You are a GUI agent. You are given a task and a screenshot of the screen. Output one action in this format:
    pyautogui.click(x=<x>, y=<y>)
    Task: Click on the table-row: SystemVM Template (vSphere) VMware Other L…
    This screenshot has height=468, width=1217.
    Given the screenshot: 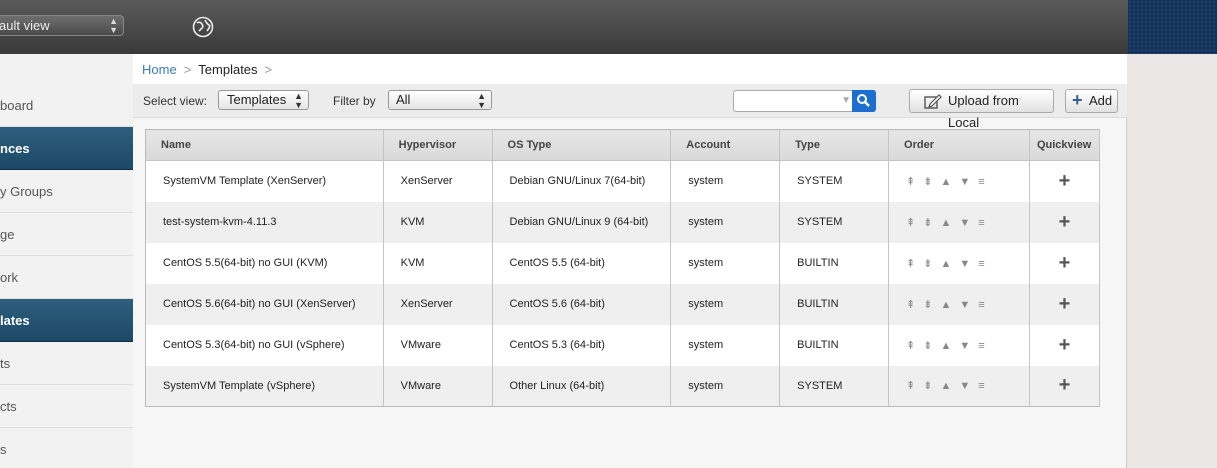 What is the action you would take?
    pyautogui.click(x=623, y=386)
    